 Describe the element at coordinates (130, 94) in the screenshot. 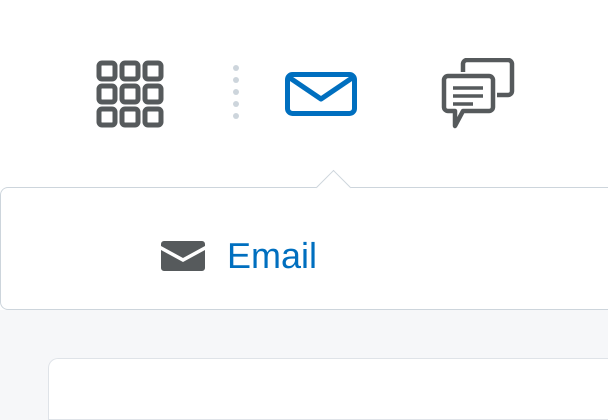

I see `grid-icon` at that location.